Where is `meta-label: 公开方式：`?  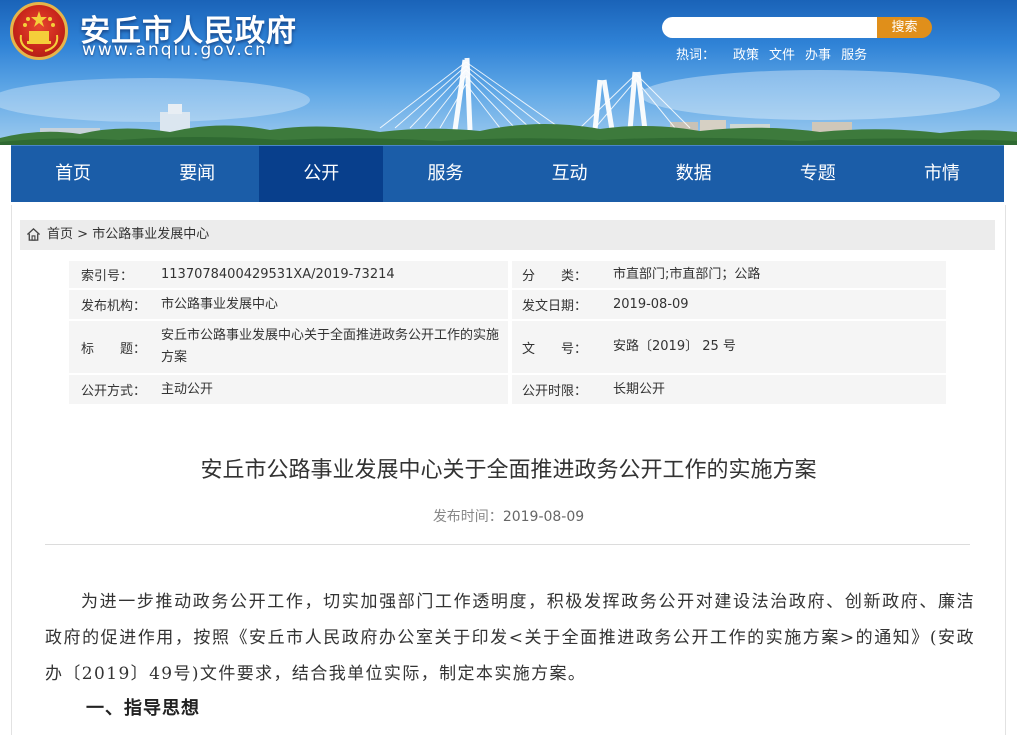
meta-label: 公开方式： is located at coordinates (110, 390).